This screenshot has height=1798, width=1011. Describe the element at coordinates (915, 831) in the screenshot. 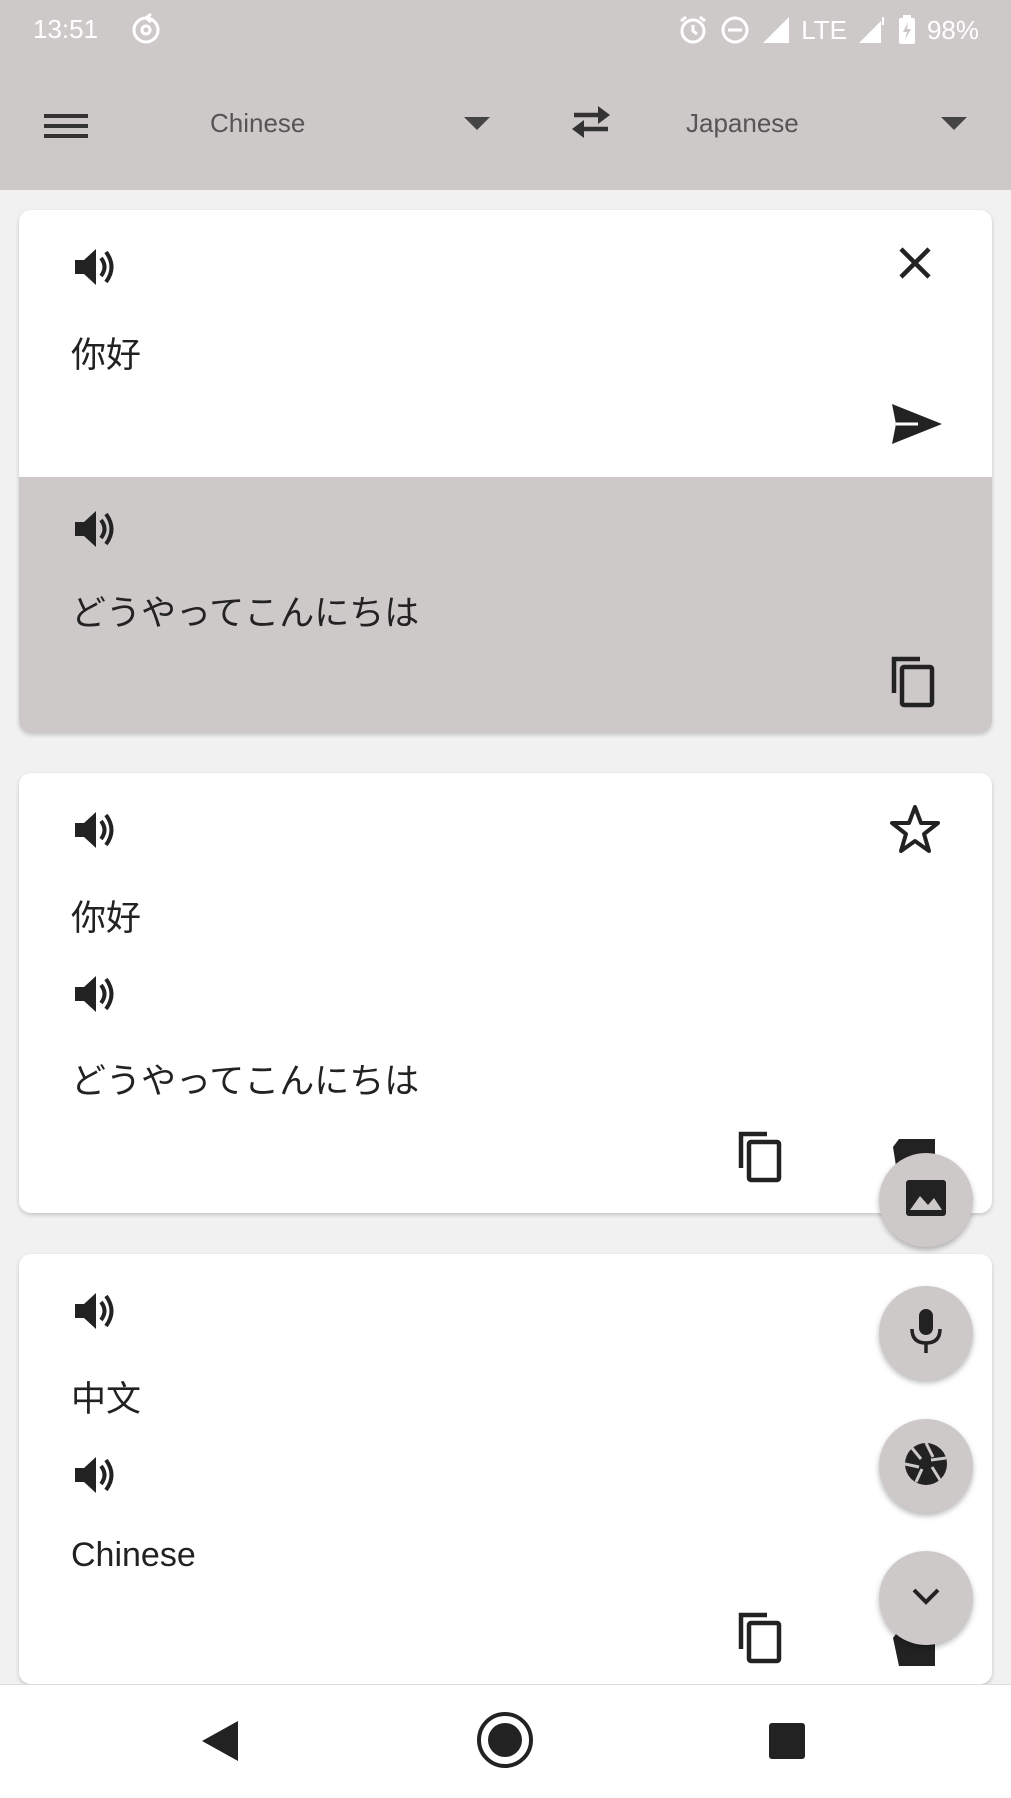

I see `star-icon` at that location.